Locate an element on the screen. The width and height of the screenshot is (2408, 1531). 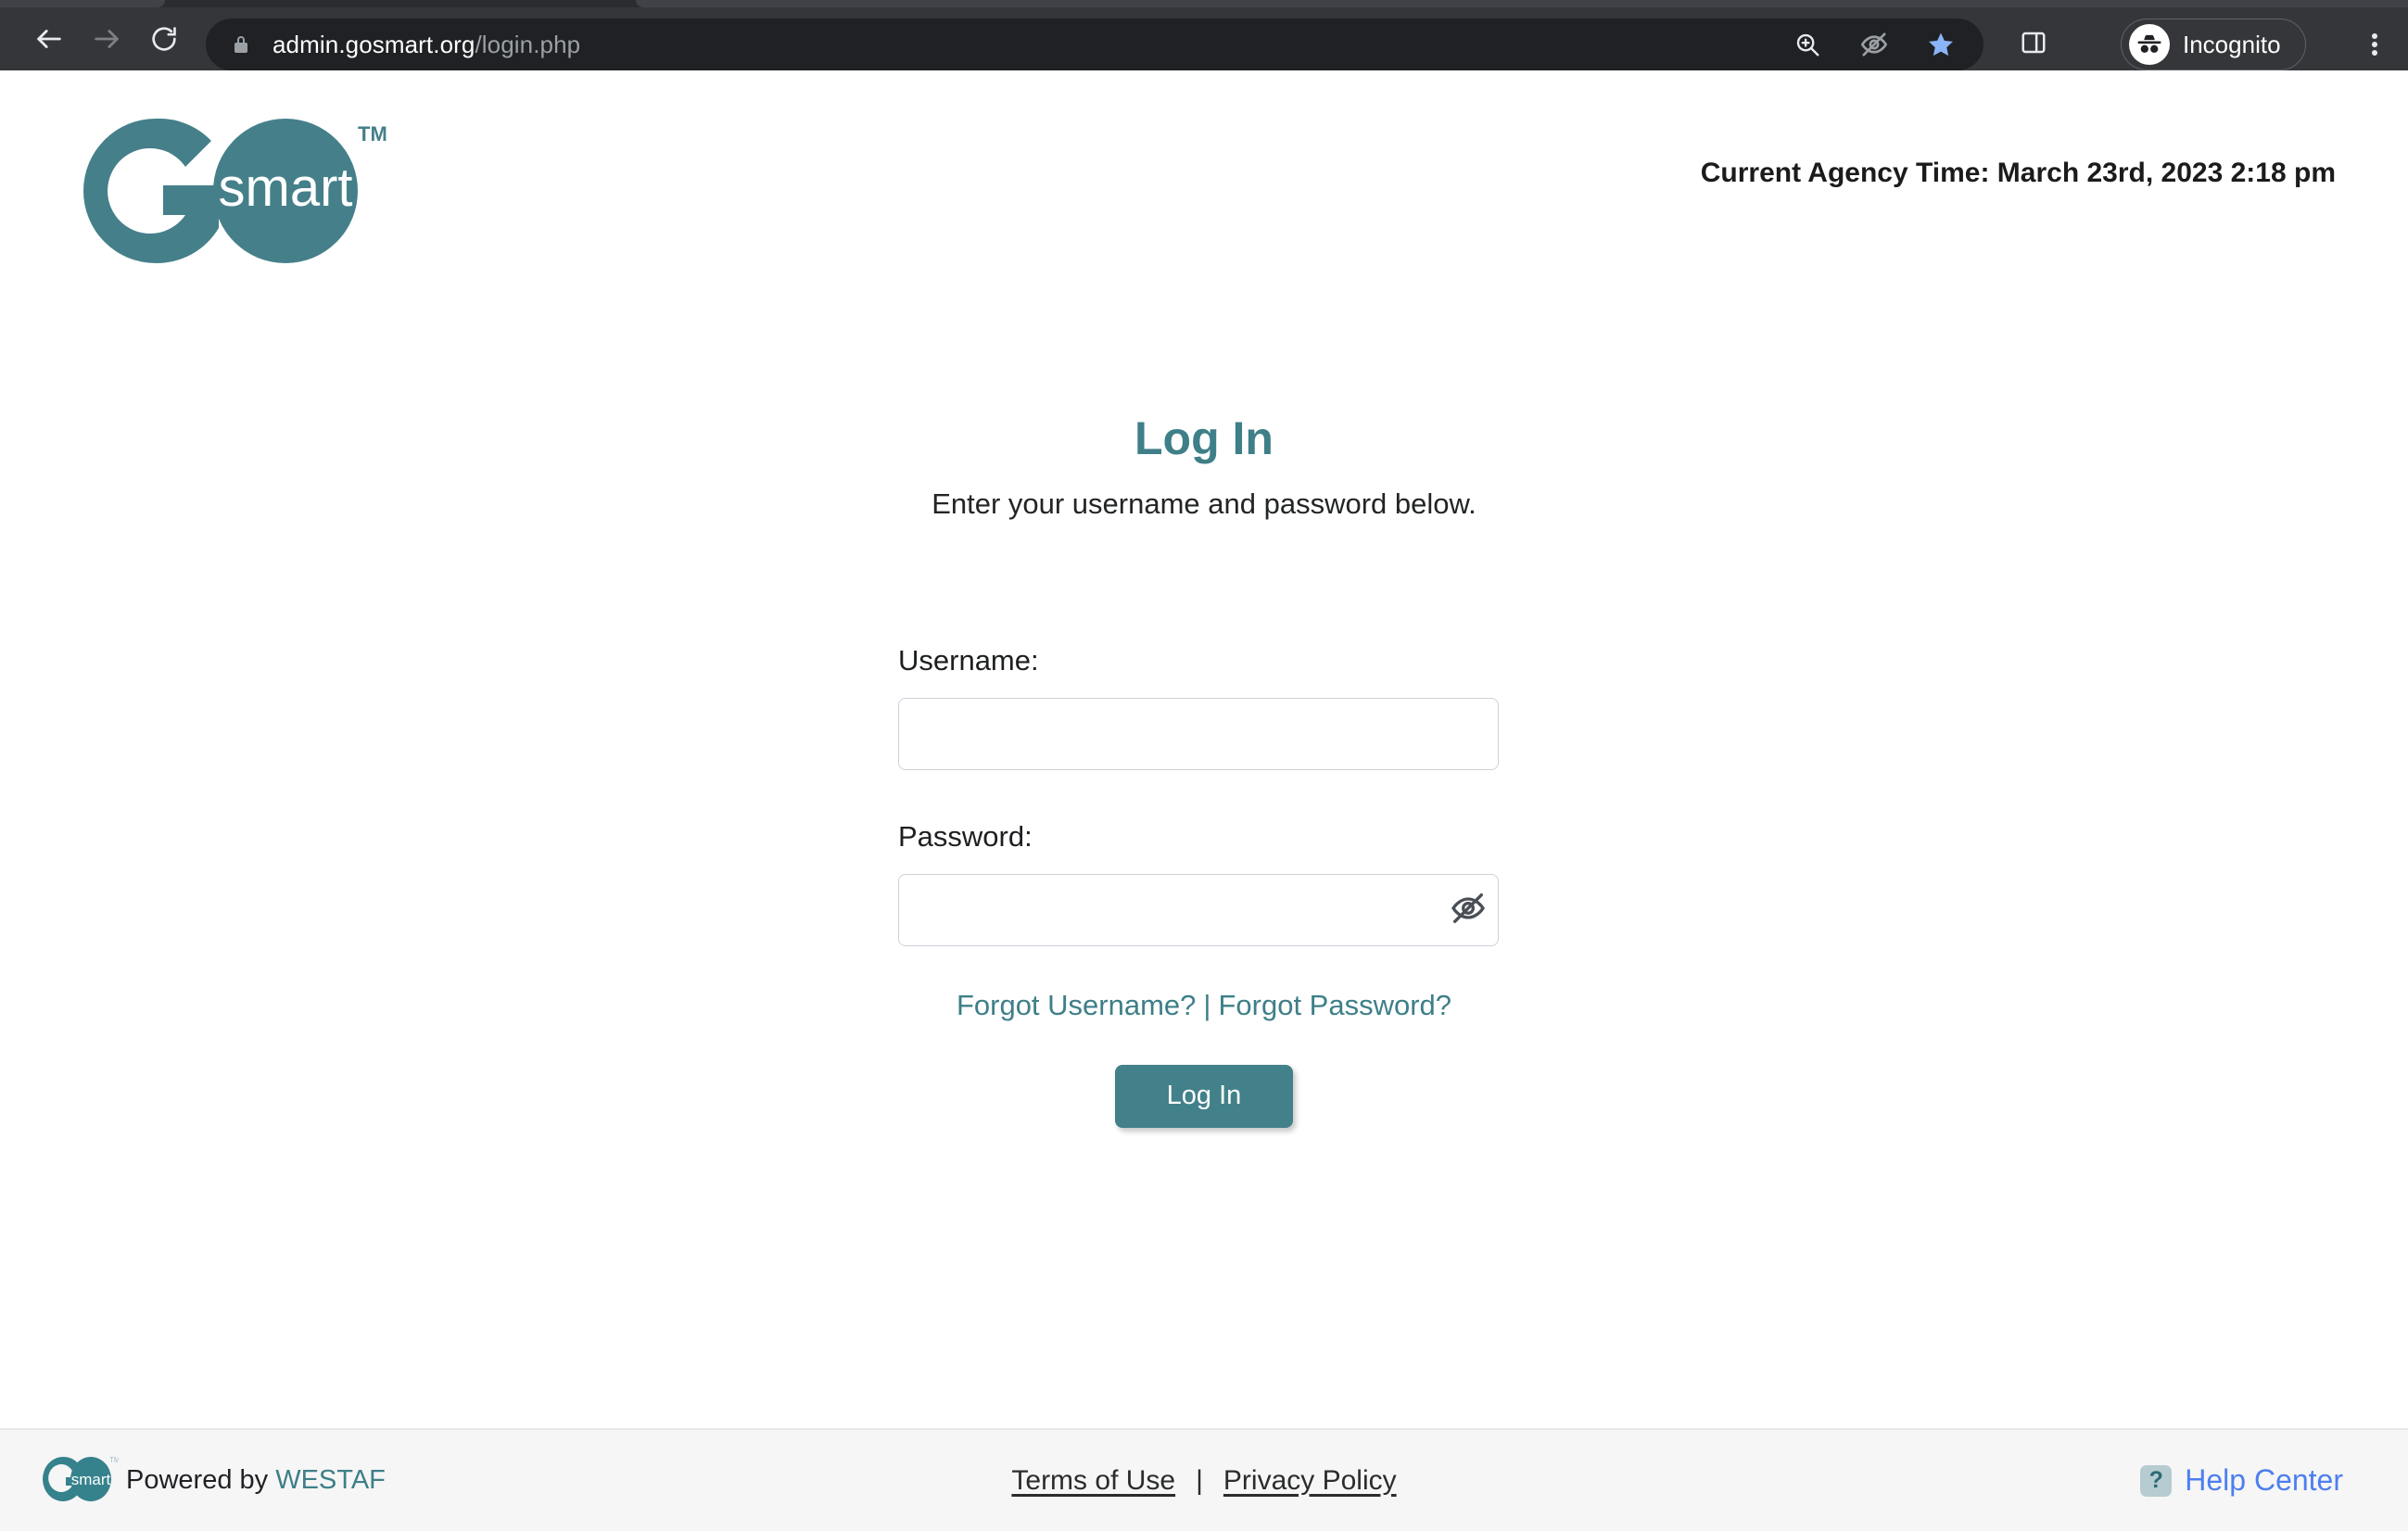
help-center-label: Help Center is located at coordinates (2264, 1480).